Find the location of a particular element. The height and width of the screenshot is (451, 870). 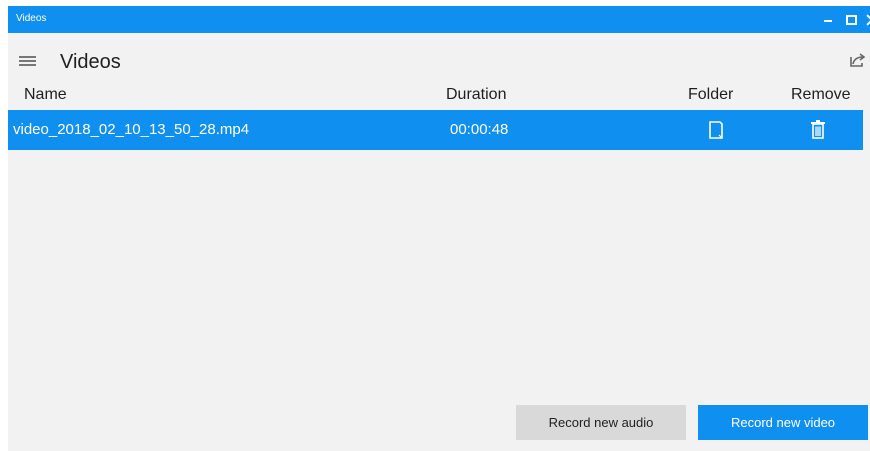

title-bar: Videos is located at coordinates (439, 19).